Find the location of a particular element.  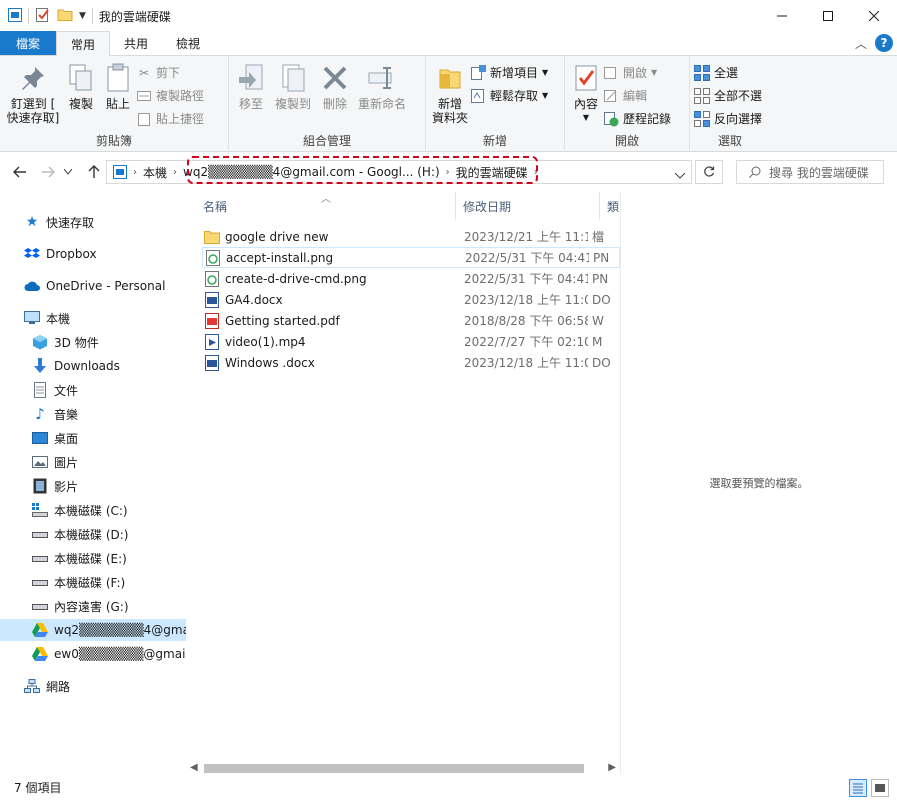

move-to-button: 移至 is located at coordinates (251, 86).